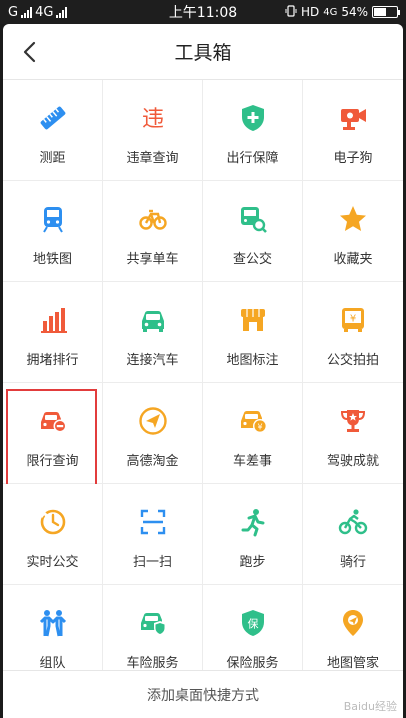 Image resolution: width=406 pixels, height=718 pixels. I want to click on tool-item: ¥ 公交拍拍, so click(353, 332).